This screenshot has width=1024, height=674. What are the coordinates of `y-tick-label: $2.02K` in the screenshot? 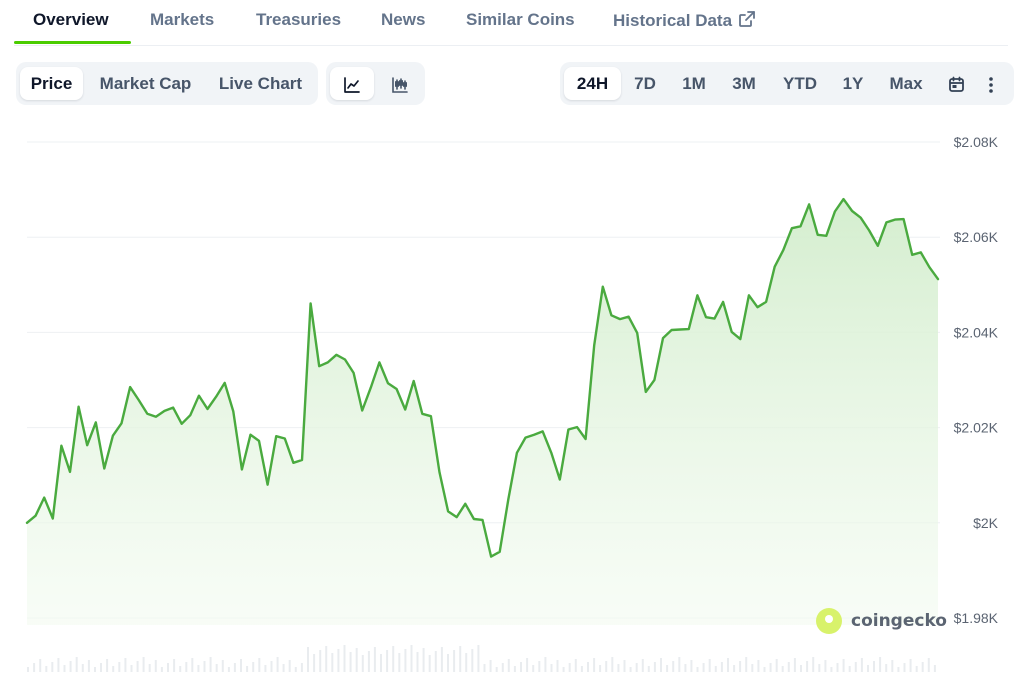 It's located at (976, 428).